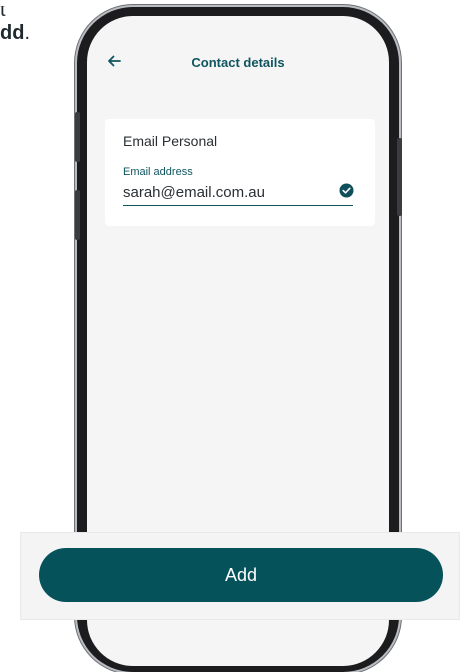 The height and width of the screenshot is (672, 470). I want to click on add-button: Add, so click(241, 575).